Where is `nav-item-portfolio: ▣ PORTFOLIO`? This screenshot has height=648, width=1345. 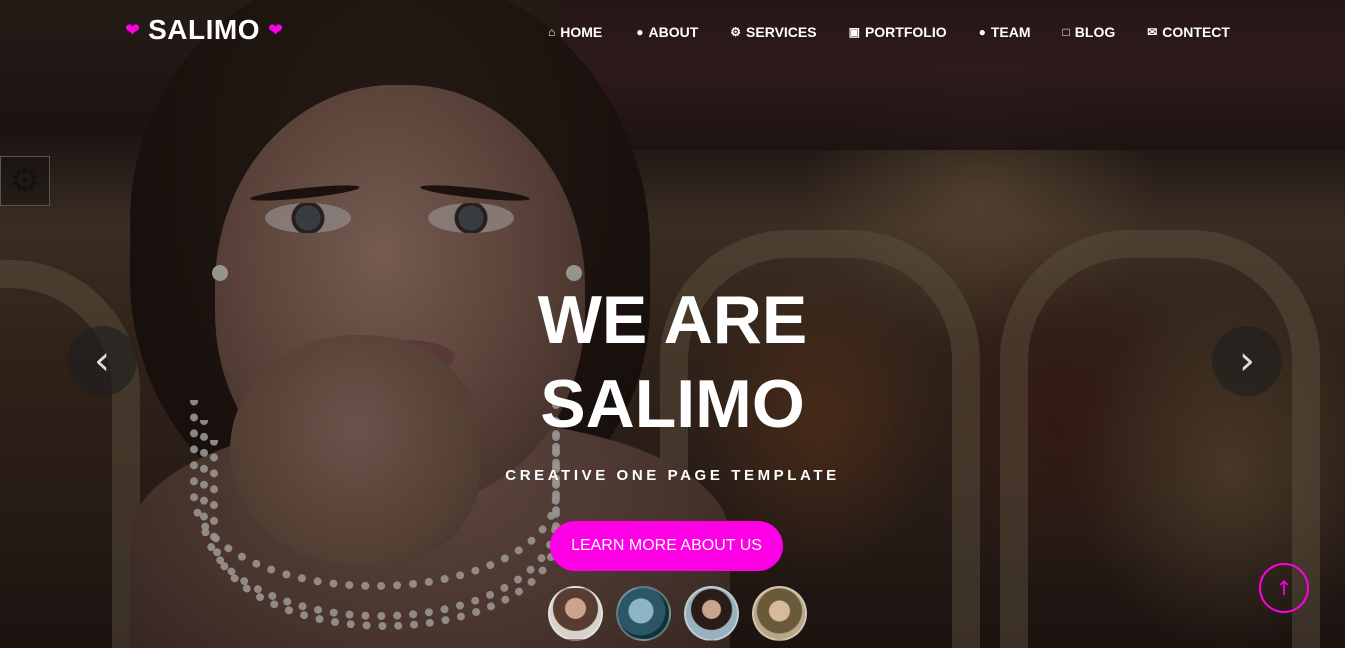
nav-item-portfolio: ▣ PORTFOLIO is located at coordinates (898, 32).